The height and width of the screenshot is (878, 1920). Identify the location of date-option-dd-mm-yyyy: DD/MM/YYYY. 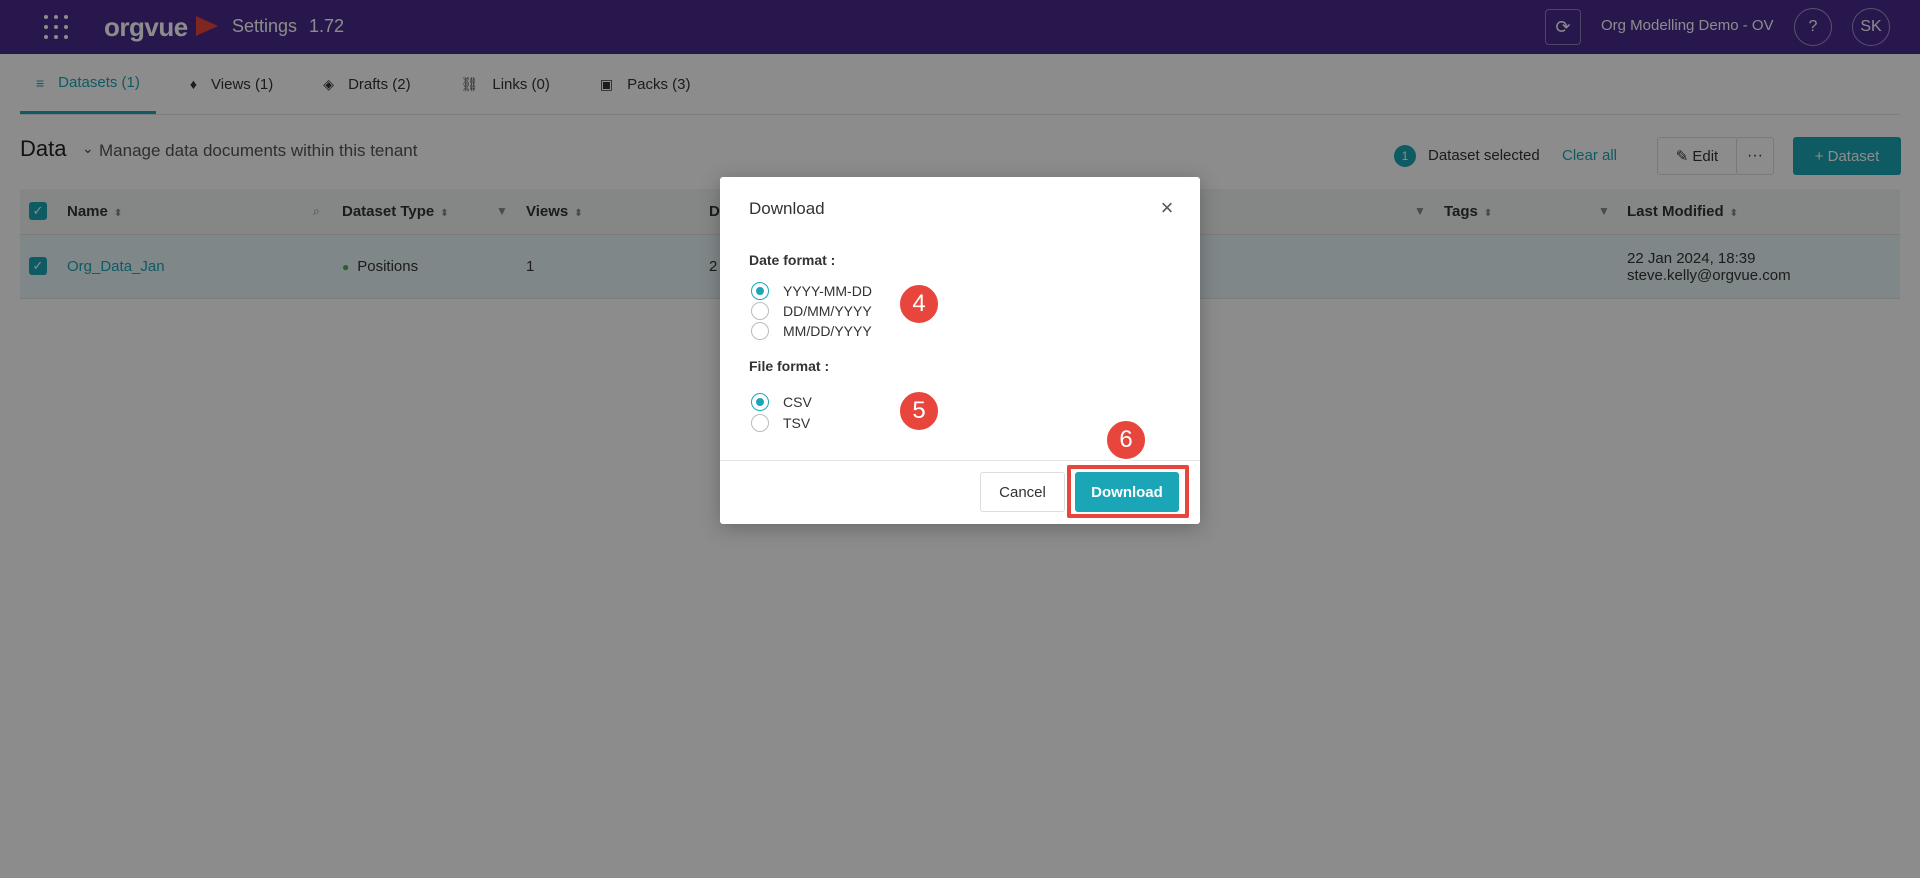
(811, 311).